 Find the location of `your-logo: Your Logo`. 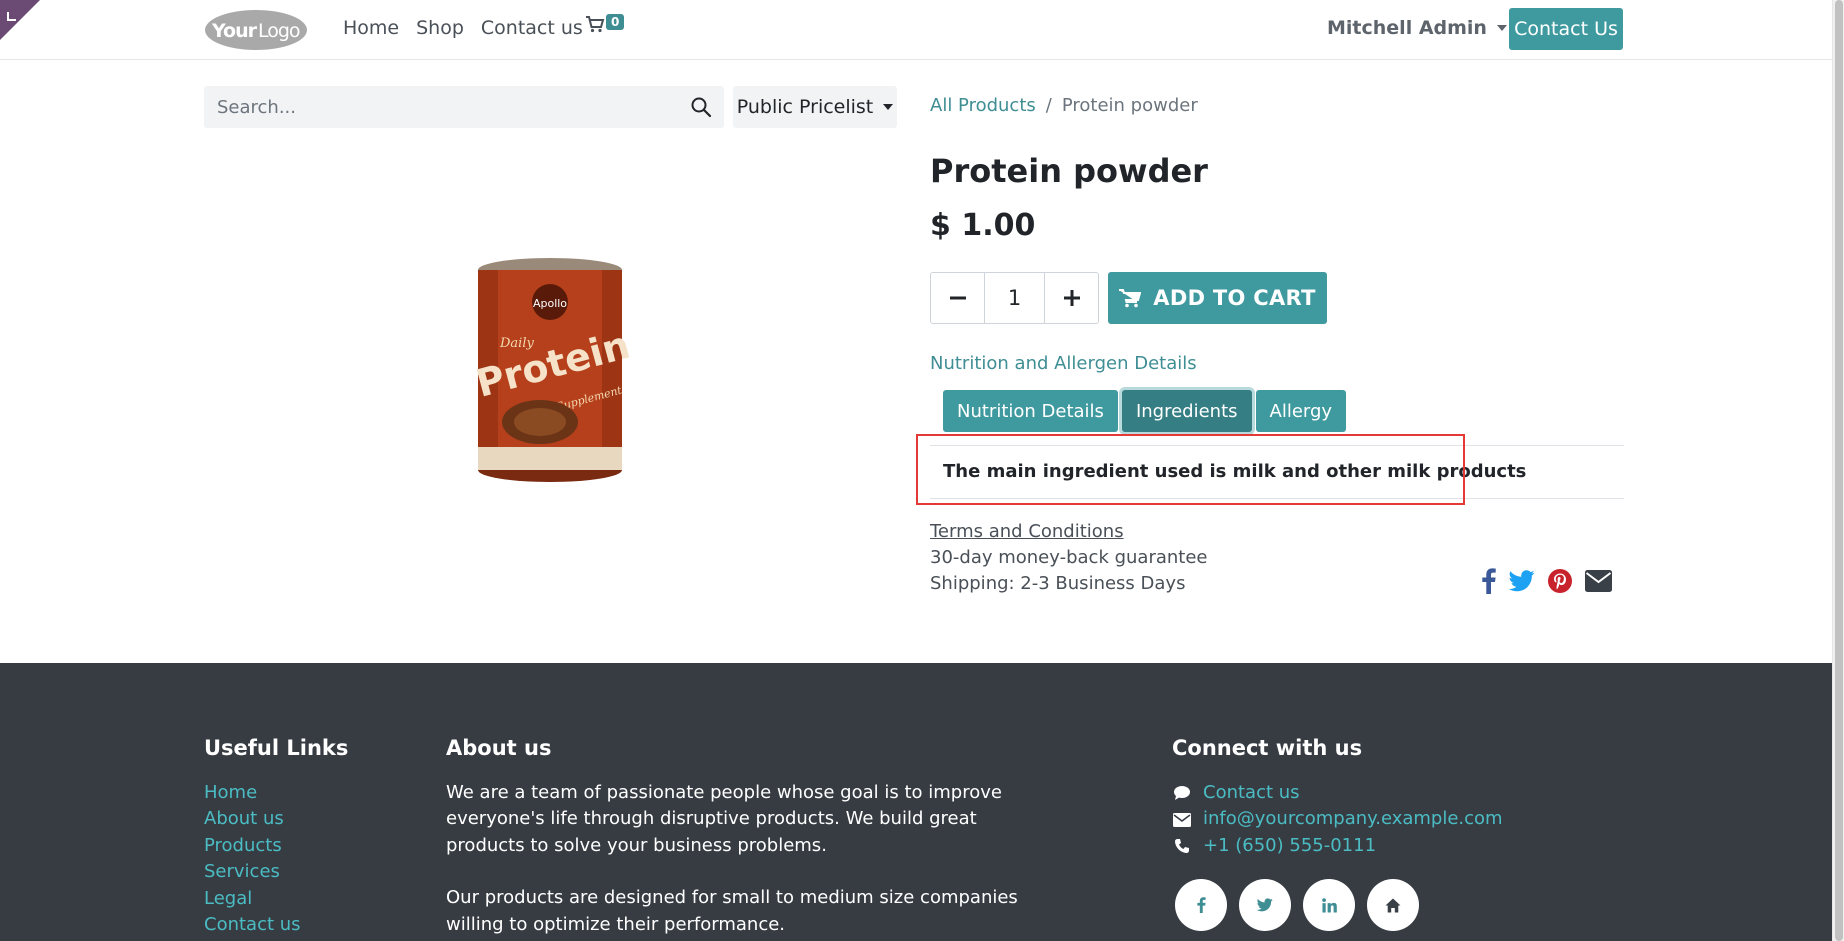

your-logo: Your Logo is located at coordinates (256, 30).